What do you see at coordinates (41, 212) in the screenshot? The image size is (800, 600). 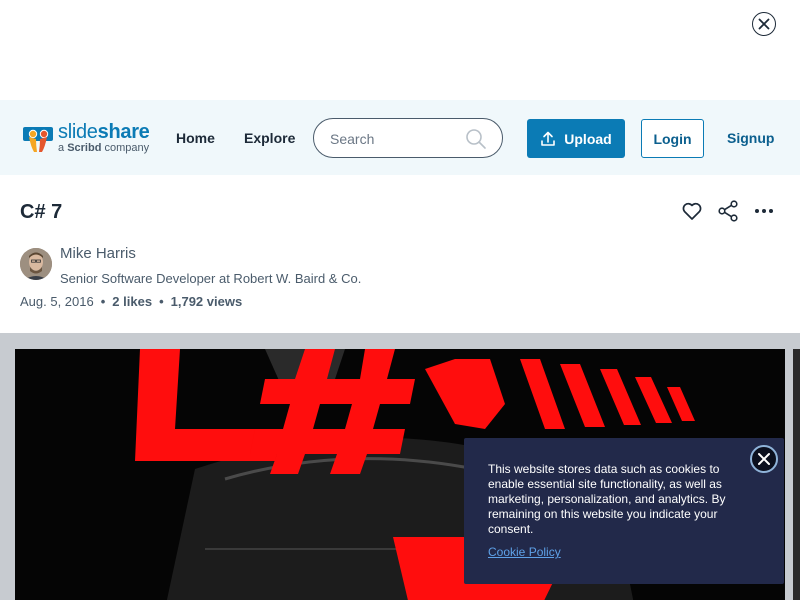 I see `page-title: C# 7` at bounding box center [41, 212].